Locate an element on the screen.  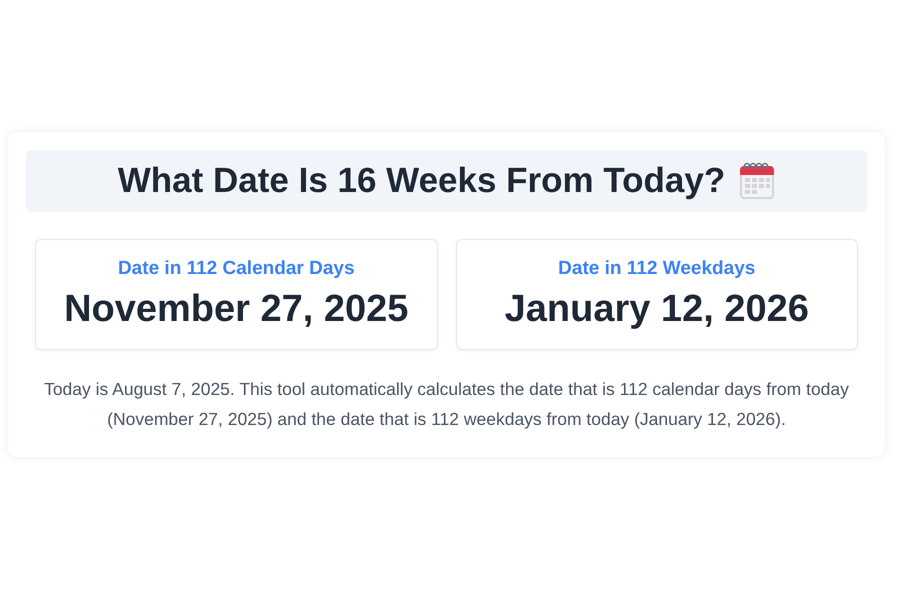
result-date: November 27, 2025 is located at coordinates (236, 309).